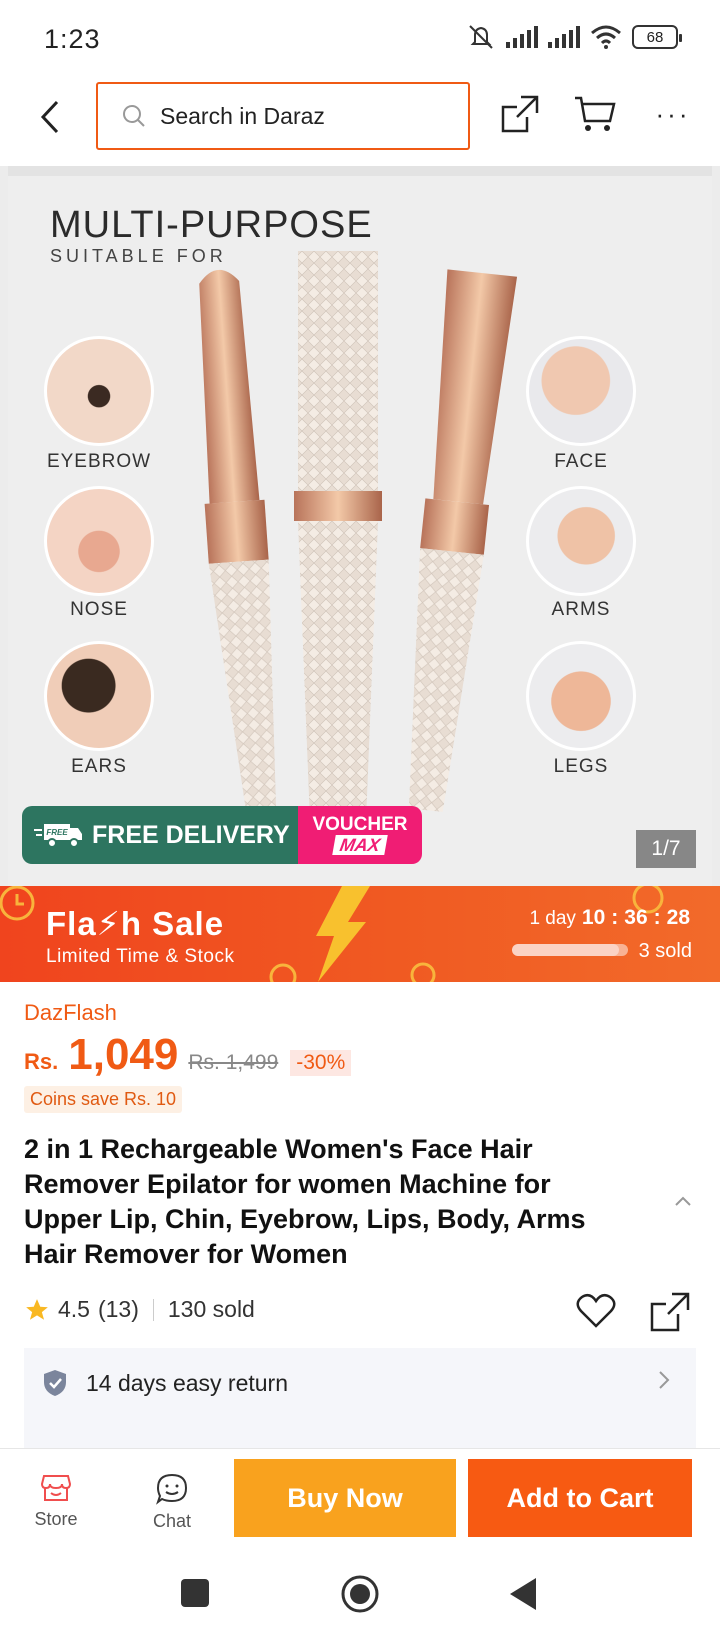 The image size is (720, 1640). I want to click on chat-icon, so click(172, 1489).